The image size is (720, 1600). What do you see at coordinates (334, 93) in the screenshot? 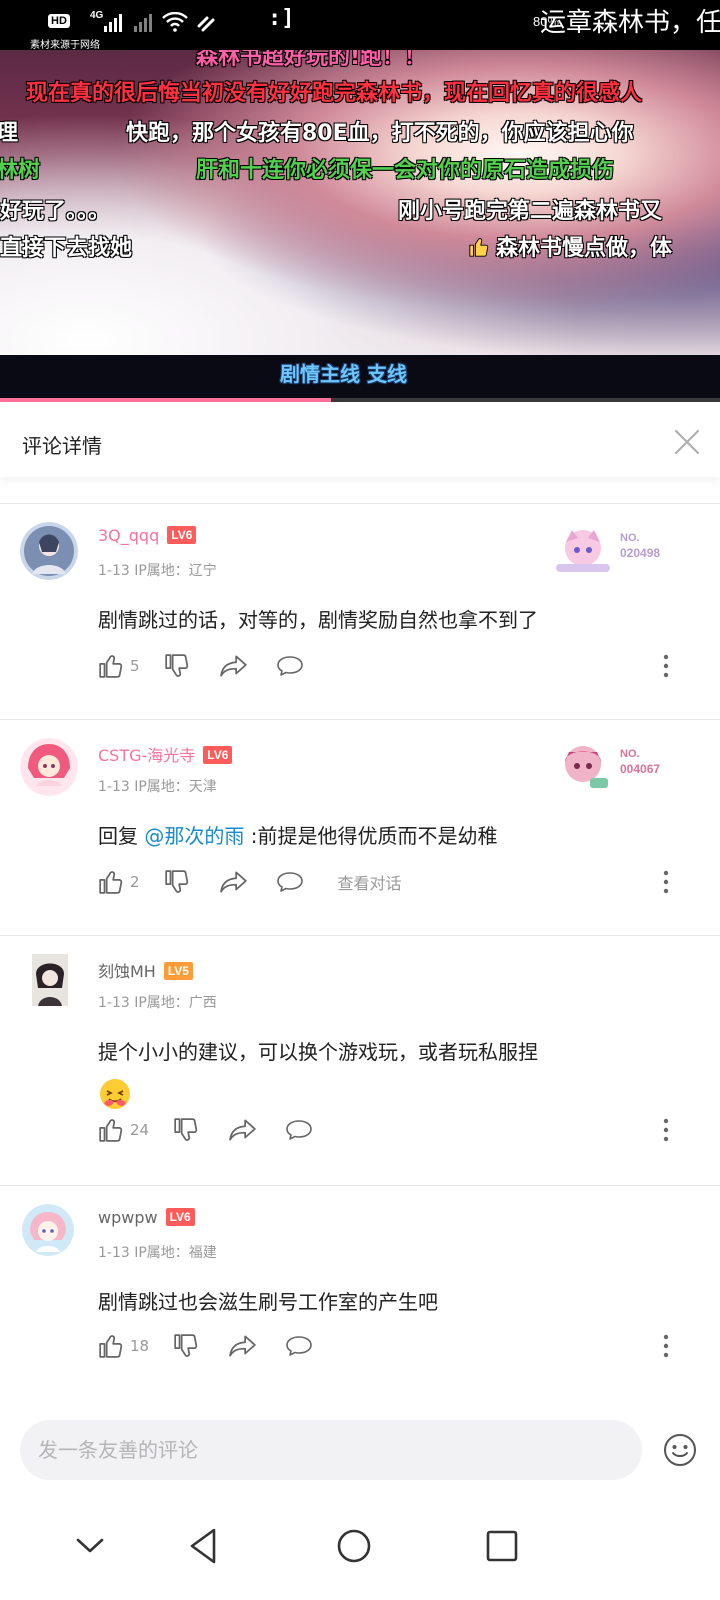
I see `danmaku-comment: 现在真的很后悔当初没有好好跑完森林书，现在回忆真的很感人` at bounding box center [334, 93].